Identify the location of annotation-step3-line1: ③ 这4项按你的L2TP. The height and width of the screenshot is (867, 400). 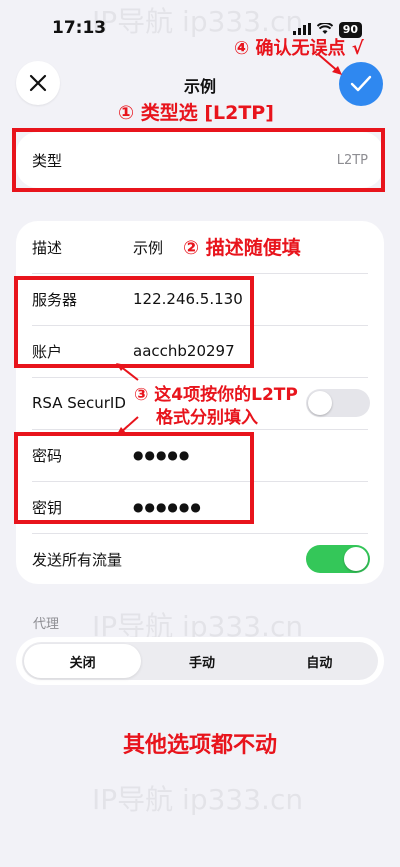
(216, 395).